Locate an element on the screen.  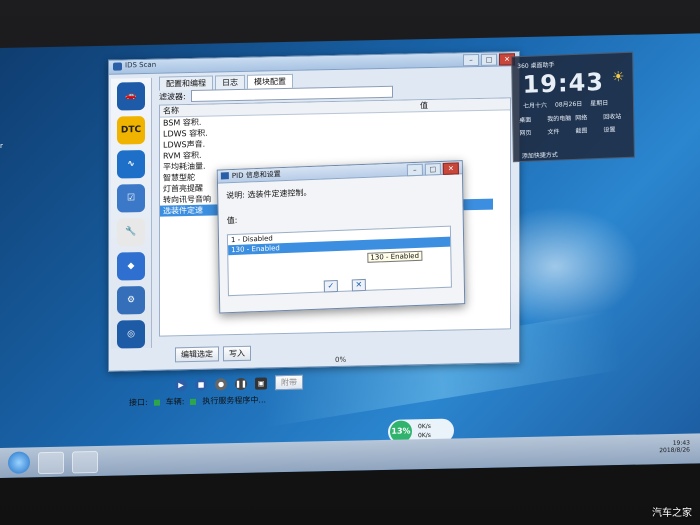
taskbar-ids-icon is located at coordinates (85, 462).